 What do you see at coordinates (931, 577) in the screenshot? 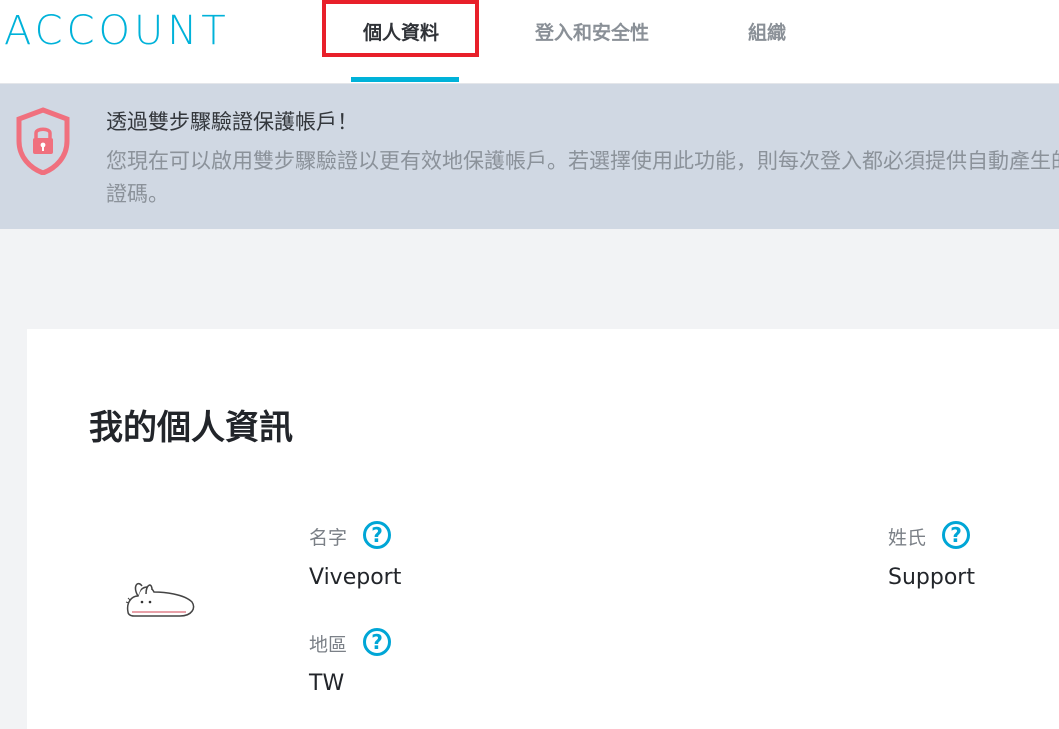
I see `last-name-value: Support` at bounding box center [931, 577].